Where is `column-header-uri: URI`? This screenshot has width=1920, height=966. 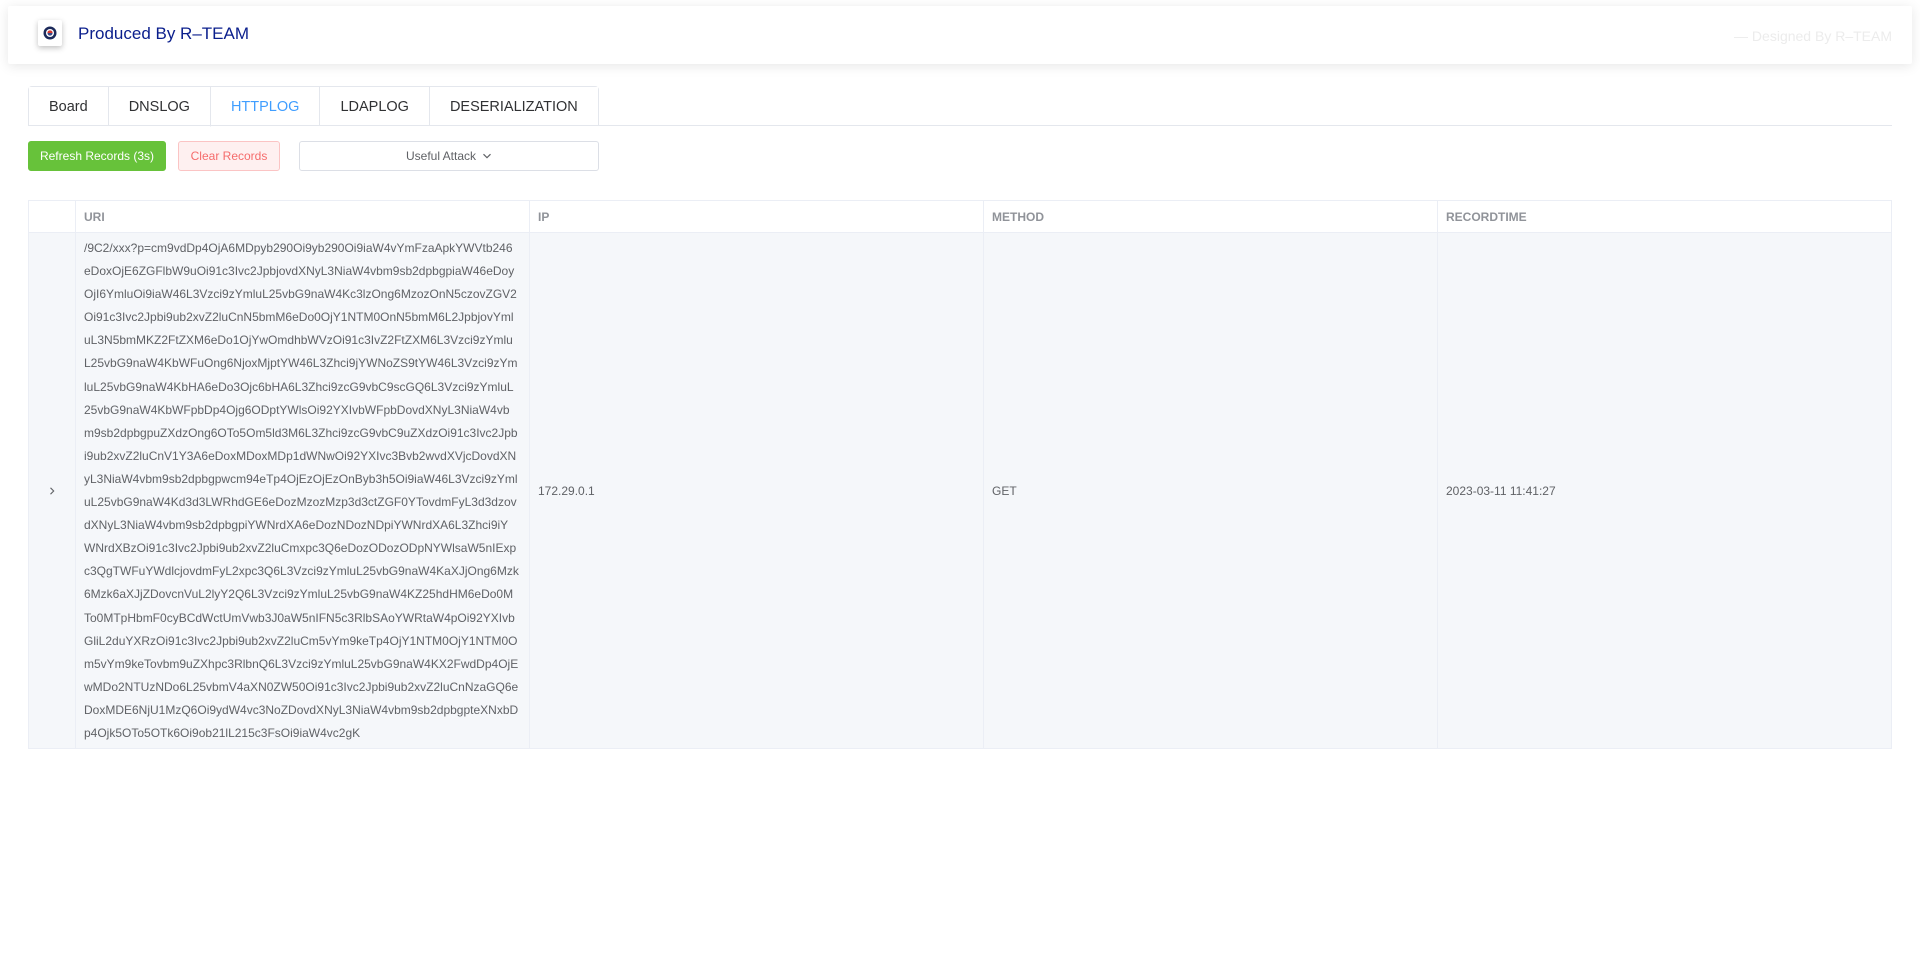 column-header-uri: URI is located at coordinates (303, 216).